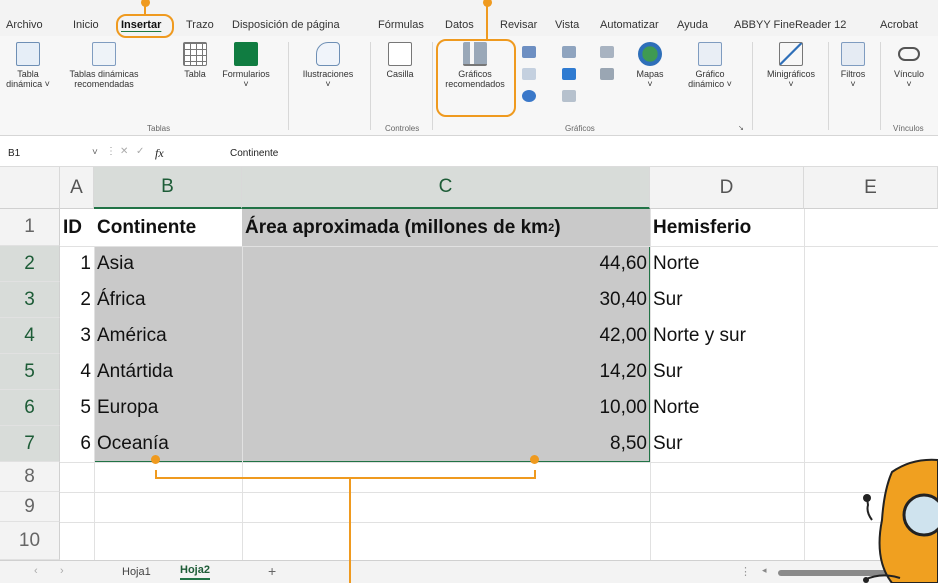 The width and height of the screenshot is (938, 583). Describe the element at coordinates (195, 74) in the screenshot. I see `table-label: Tabla` at that location.